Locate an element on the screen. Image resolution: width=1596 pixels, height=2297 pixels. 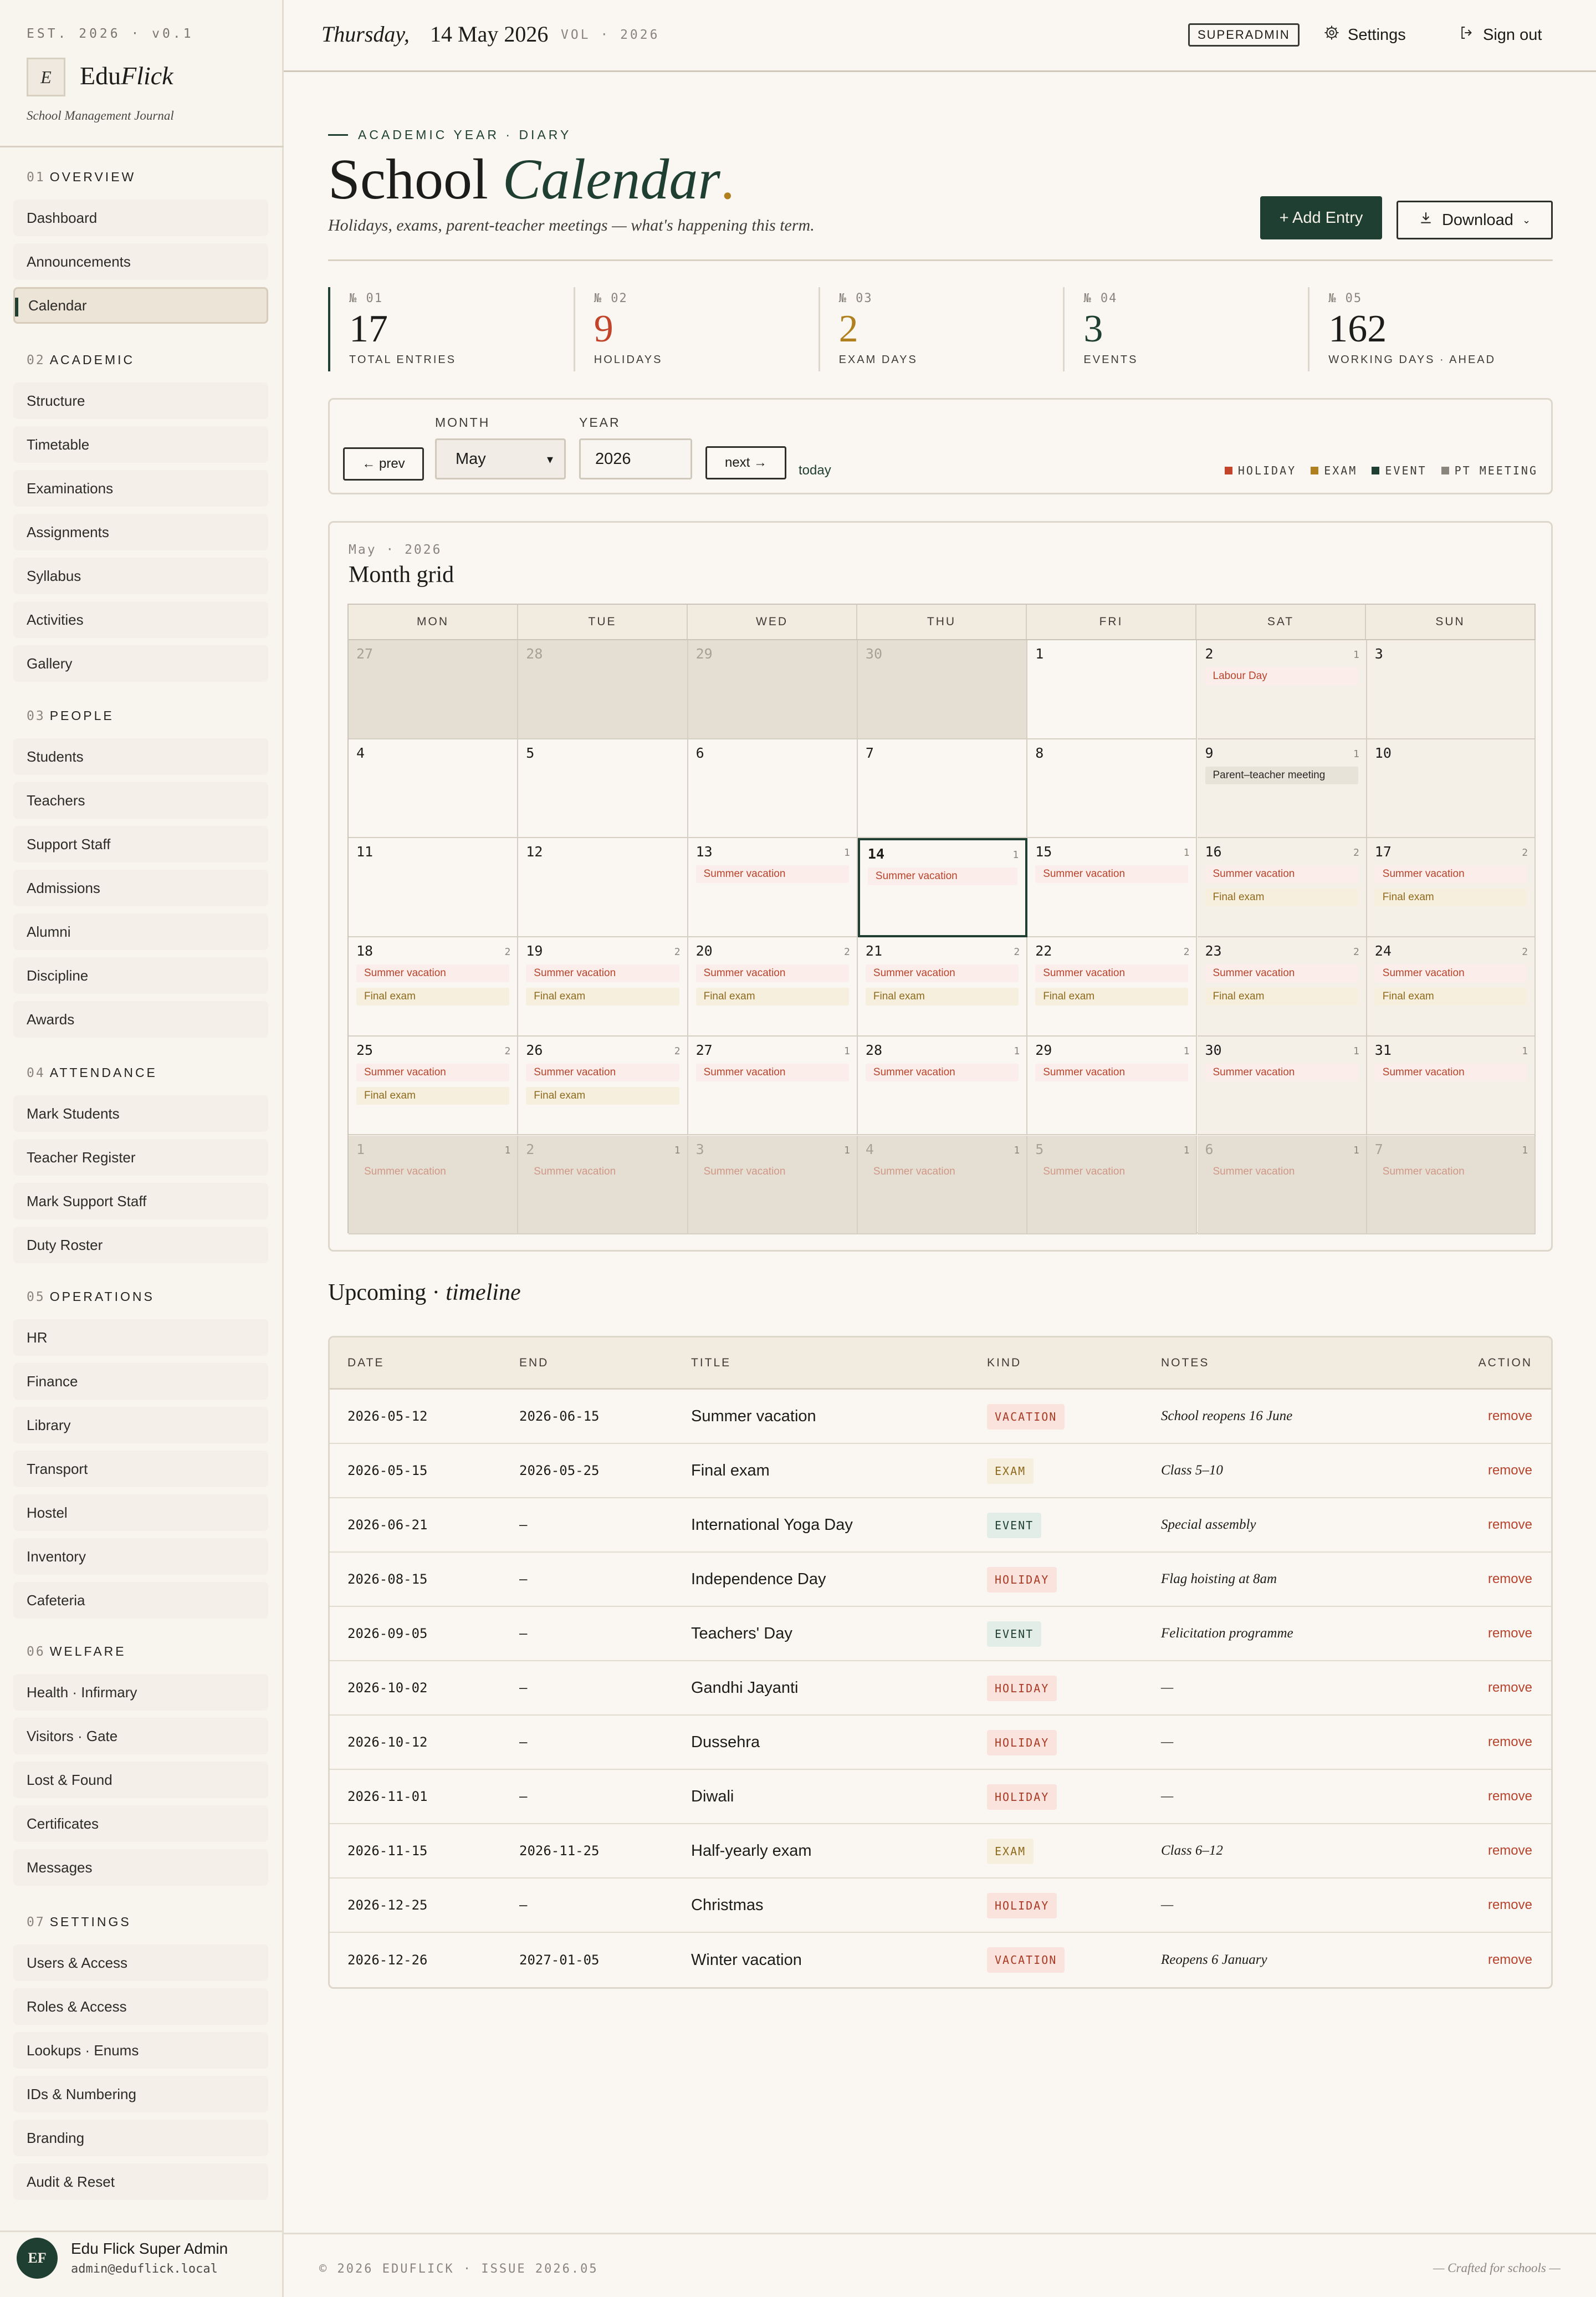
calendar-day-cell: 5 is located at coordinates (603, 789).